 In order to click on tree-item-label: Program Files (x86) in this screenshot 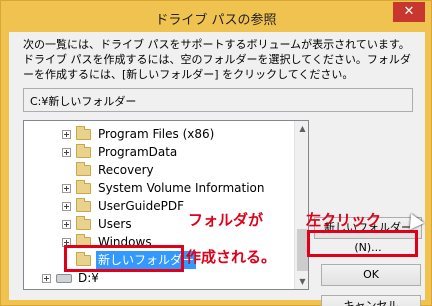, I will do `click(156, 134)`.